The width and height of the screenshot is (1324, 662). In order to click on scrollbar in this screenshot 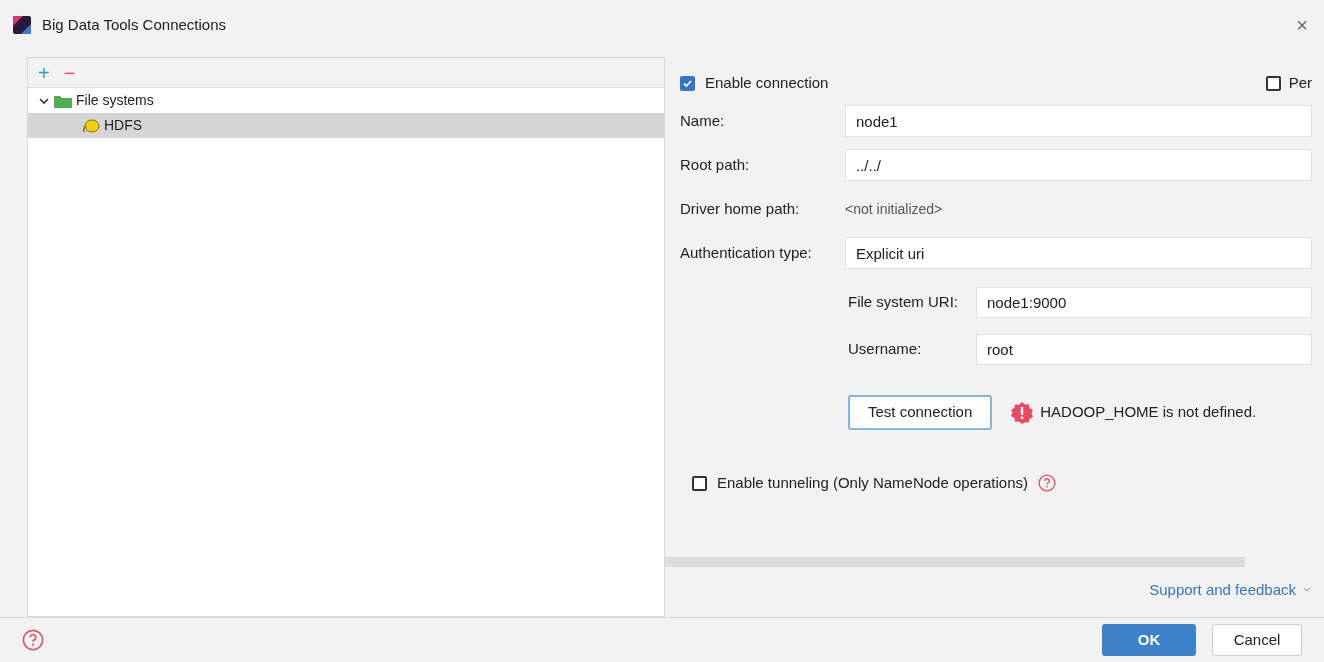, I will do `click(955, 561)`.